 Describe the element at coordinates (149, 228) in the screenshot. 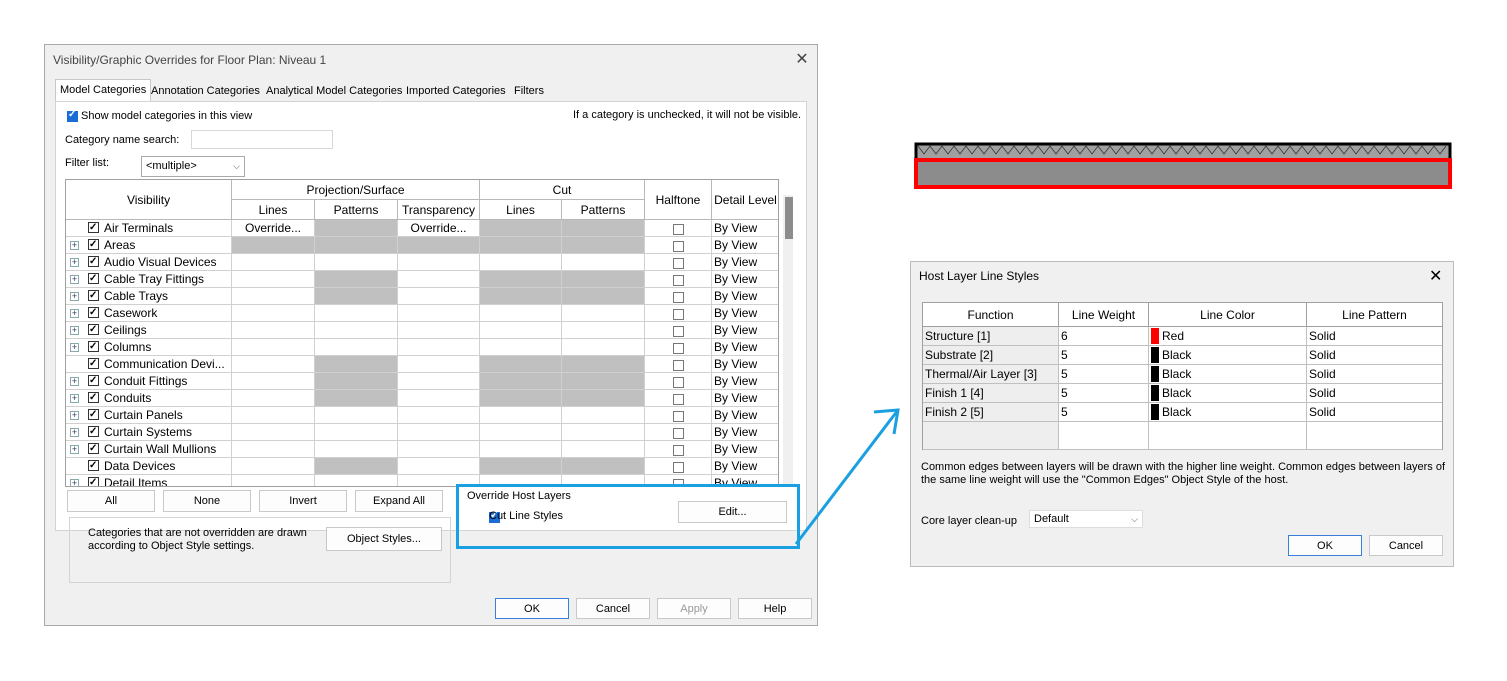

I see `category-cell: Air Terminals` at that location.